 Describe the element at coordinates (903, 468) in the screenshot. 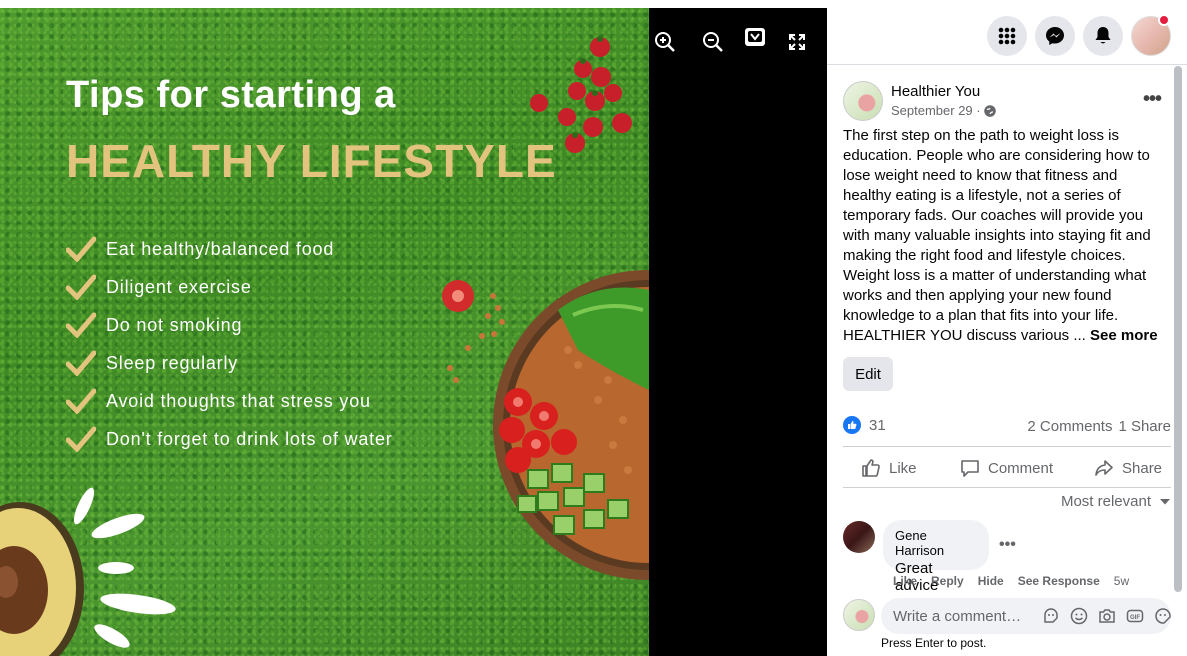

I see `like-label: Like` at that location.